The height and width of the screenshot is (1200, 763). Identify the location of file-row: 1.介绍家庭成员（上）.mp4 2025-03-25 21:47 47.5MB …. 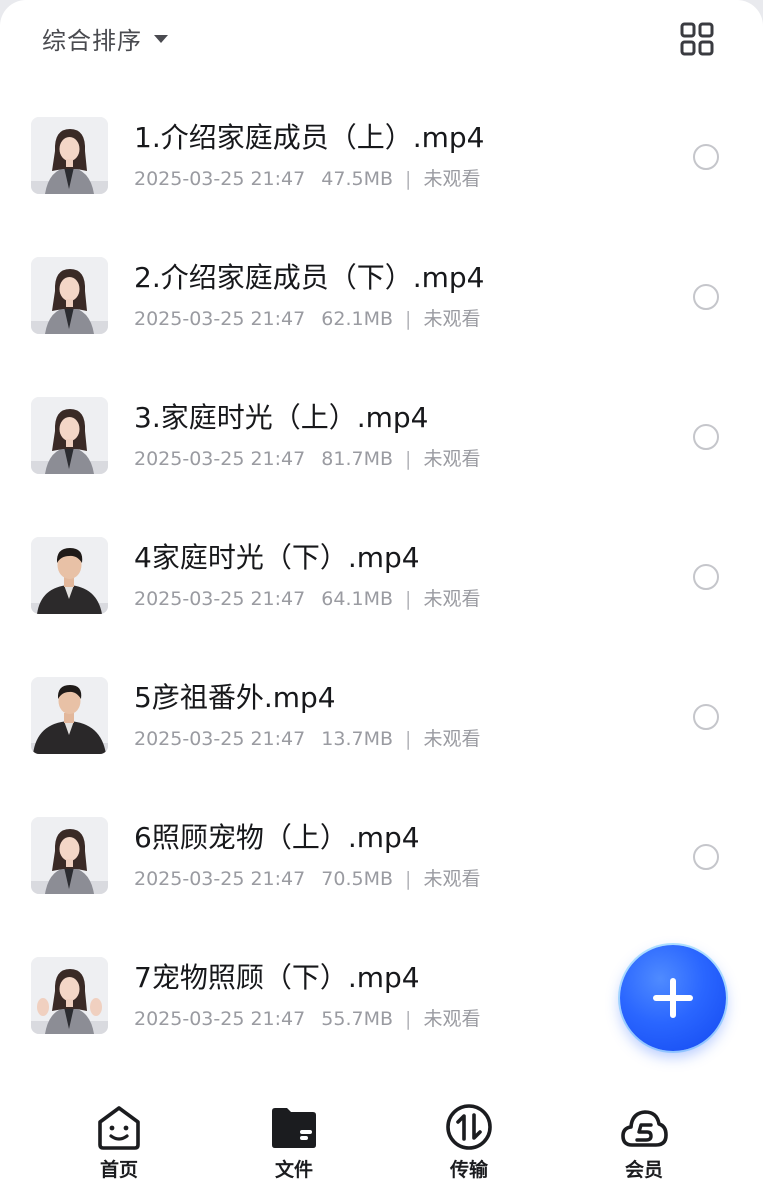
(381, 156).